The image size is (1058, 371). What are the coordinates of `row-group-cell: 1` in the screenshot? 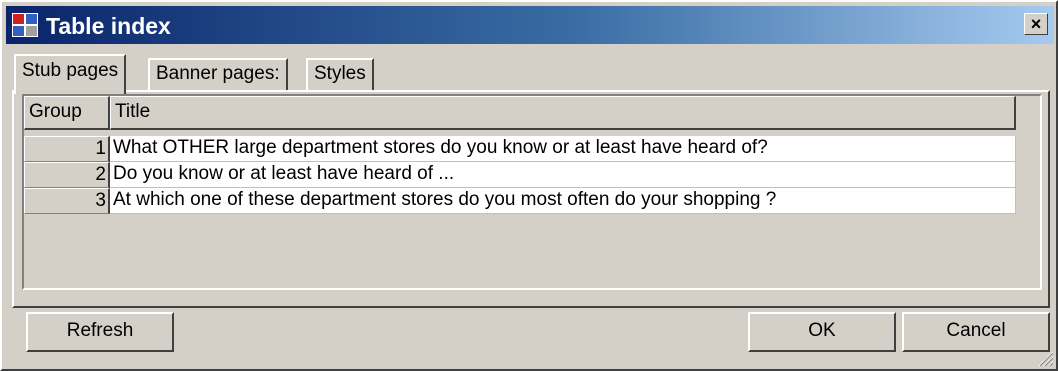 It's located at (67, 149).